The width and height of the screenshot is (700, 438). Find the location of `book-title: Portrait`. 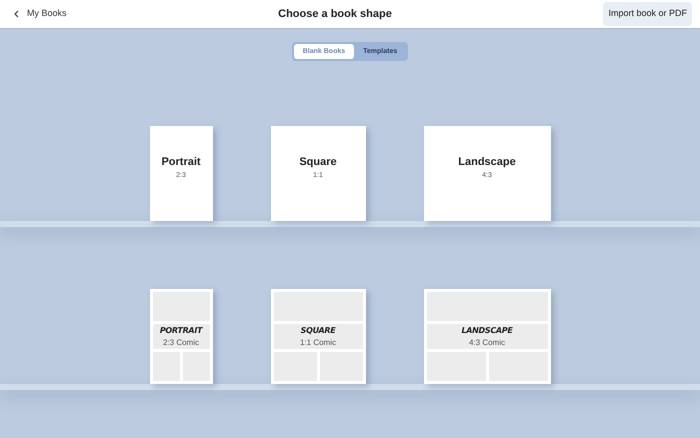

book-title: Portrait is located at coordinates (181, 162).